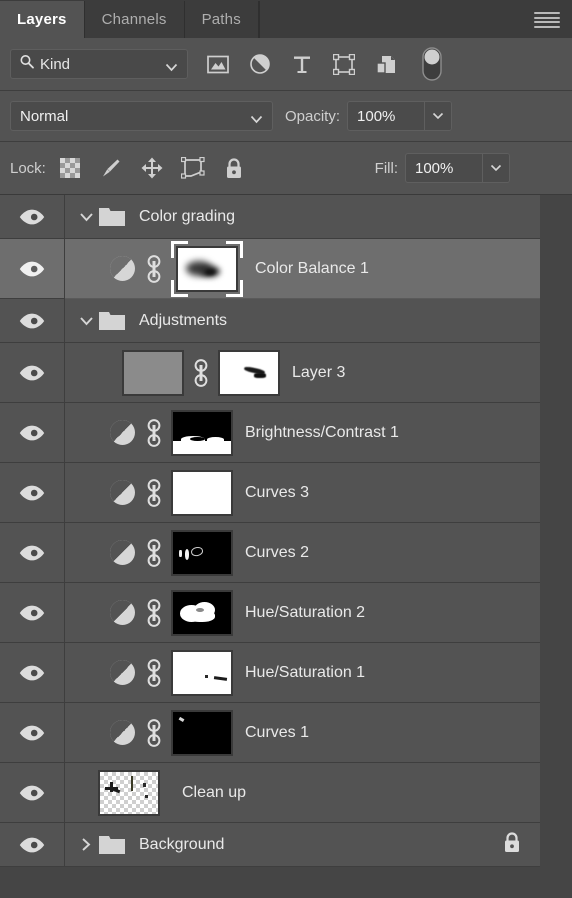 The width and height of the screenshot is (572, 898). I want to click on table-row: Color grading, so click(286, 217).